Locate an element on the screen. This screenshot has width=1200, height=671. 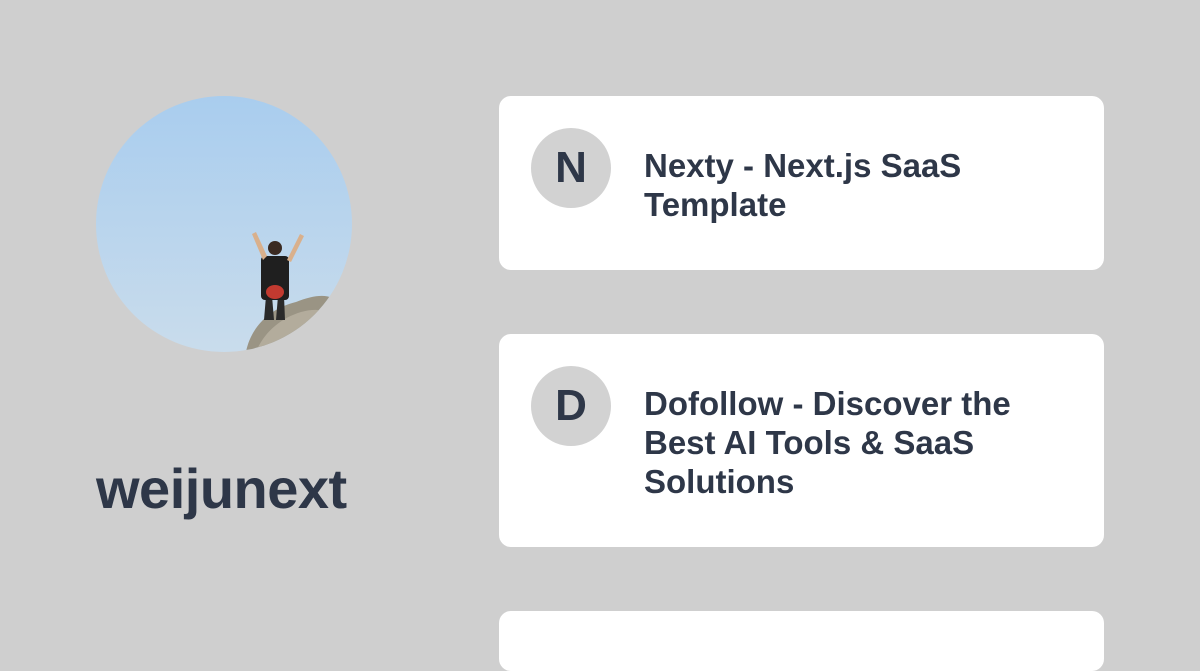
link-title: Nexty - Next.js SaaS Template is located at coordinates (803, 185).